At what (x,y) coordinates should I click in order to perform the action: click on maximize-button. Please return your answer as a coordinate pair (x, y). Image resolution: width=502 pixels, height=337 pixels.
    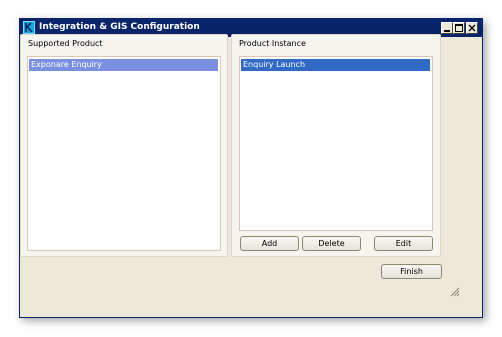
    Looking at the image, I should click on (459, 28).